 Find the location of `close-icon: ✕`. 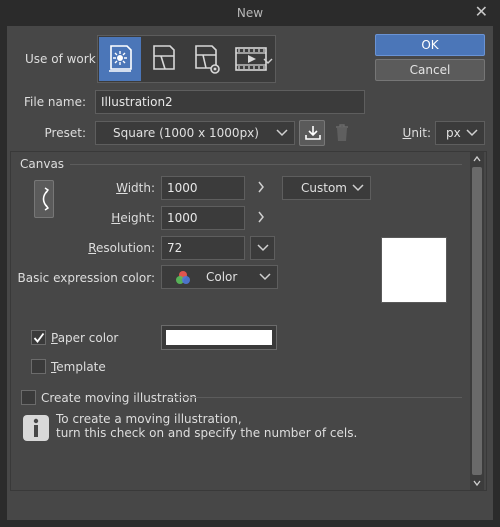

close-icon: ✕ is located at coordinates (481, 12).